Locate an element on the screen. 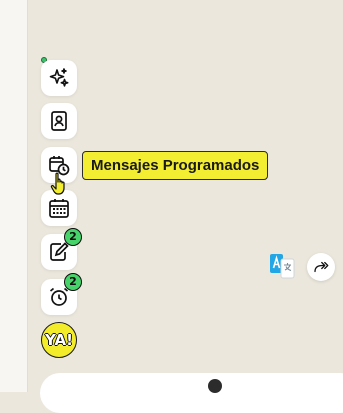 Image resolution: width=343 pixels, height=413 pixels. forward-arrow-icon is located at coordinates (321, 267).